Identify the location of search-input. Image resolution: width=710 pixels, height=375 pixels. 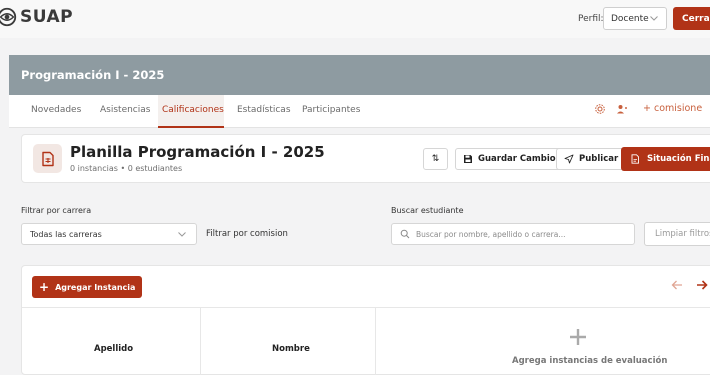
(516, 234).